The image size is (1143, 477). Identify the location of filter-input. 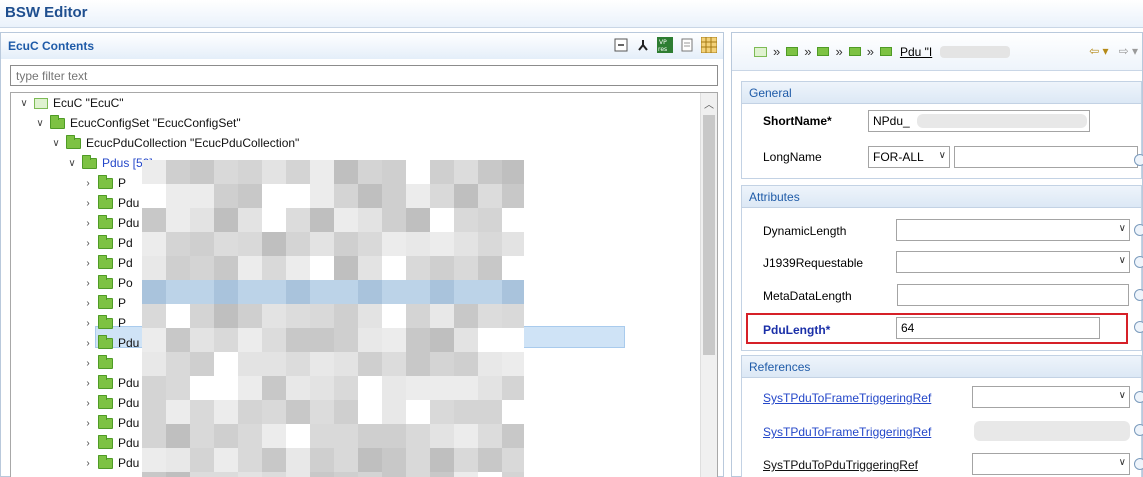
(364, 75).